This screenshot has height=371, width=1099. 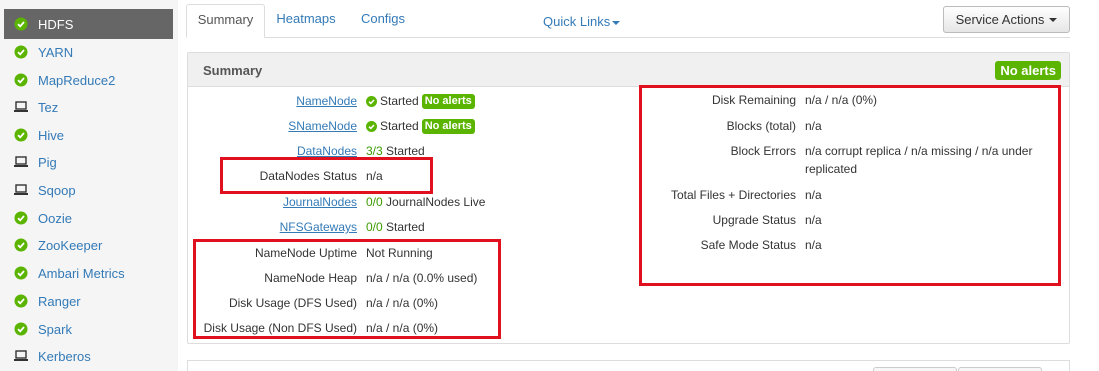 I want to click on upgrade-status-value: n/a, so click(x=813, y=220).